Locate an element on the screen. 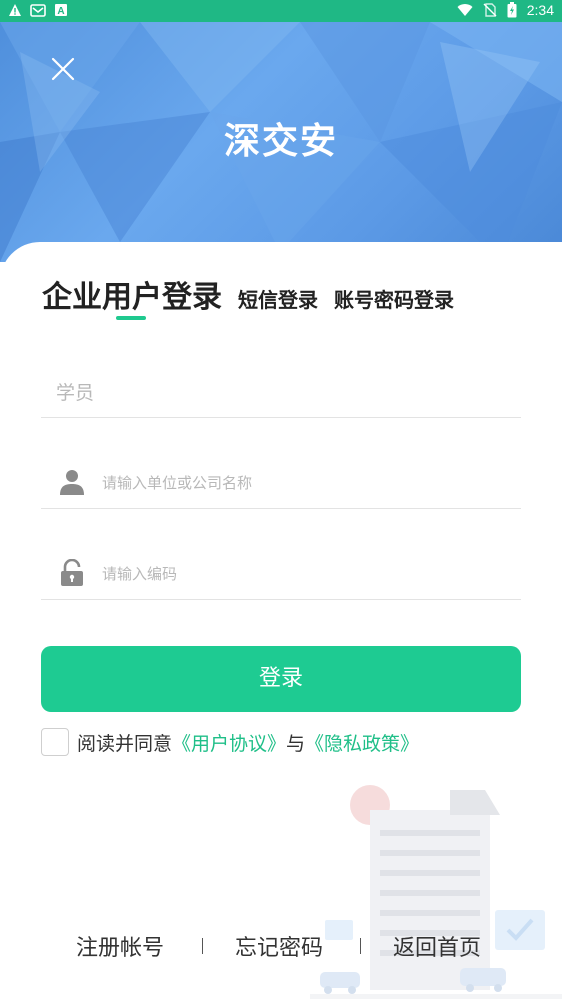 This screenshot has width=562, height=999. text-a-icon: A is located at coordinates (61, 10).